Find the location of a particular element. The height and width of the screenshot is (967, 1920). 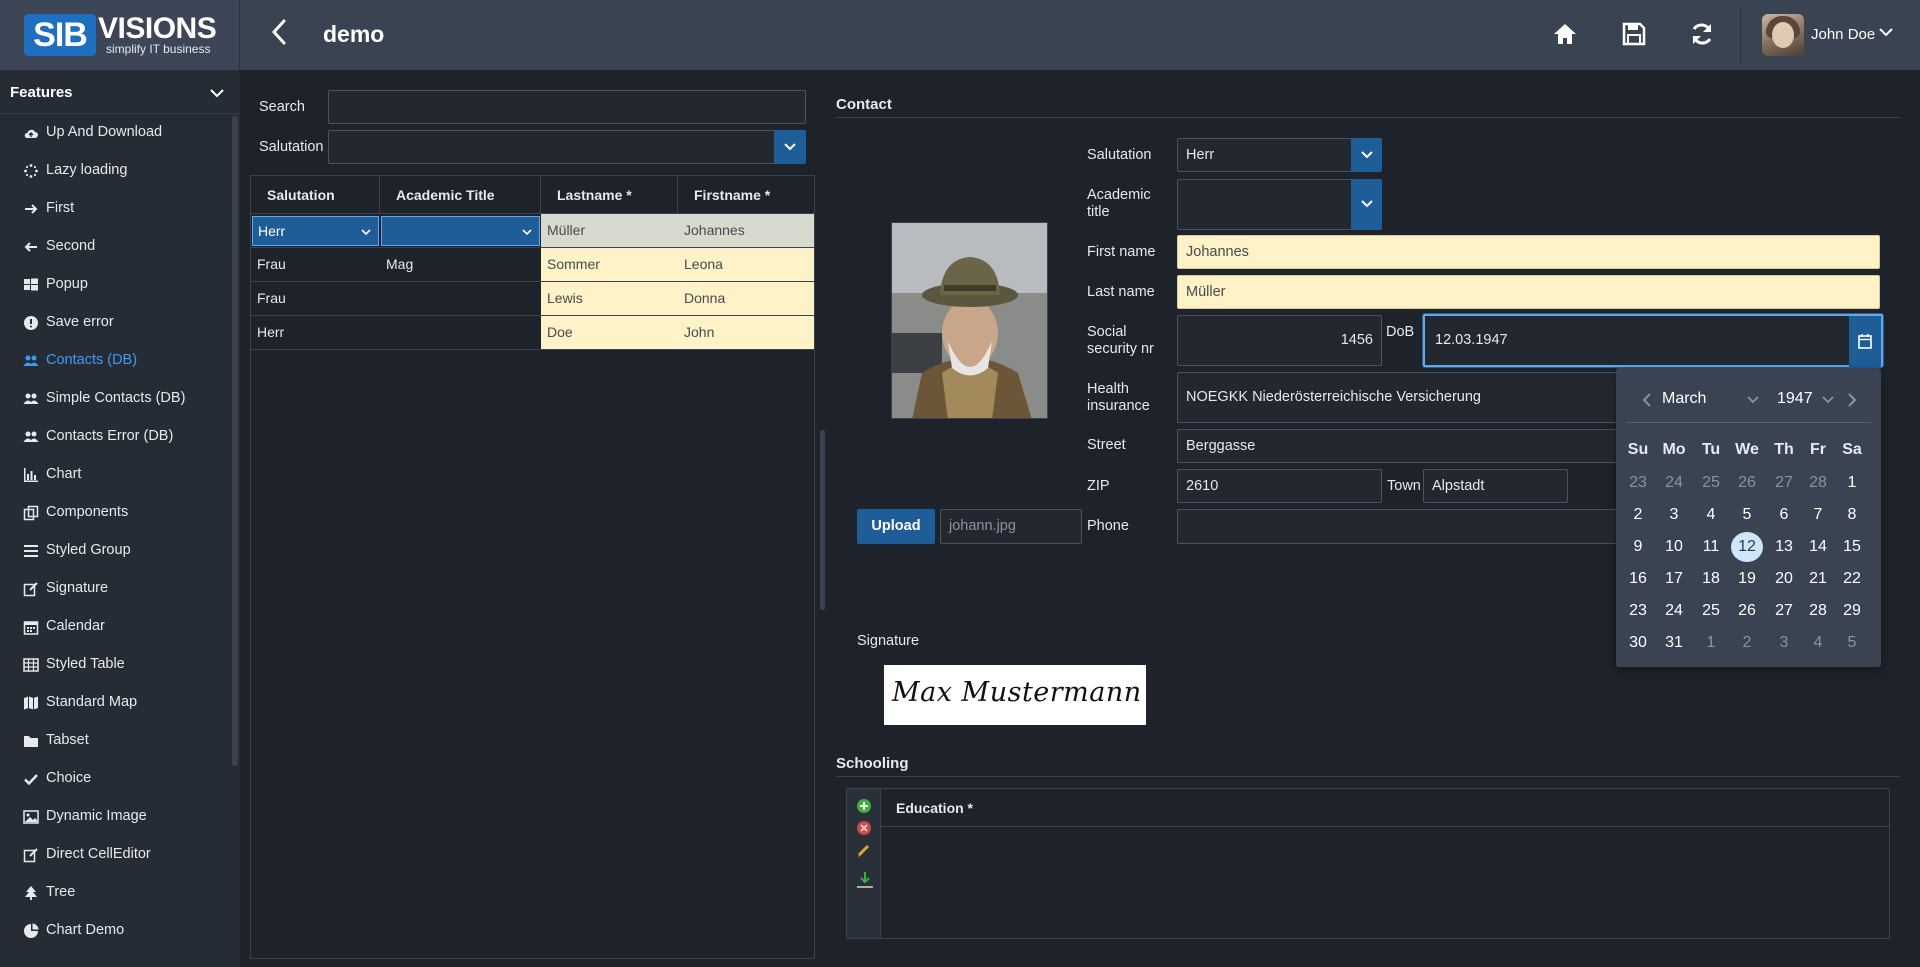

cell-editor-title is located at coordinates (460, 231).